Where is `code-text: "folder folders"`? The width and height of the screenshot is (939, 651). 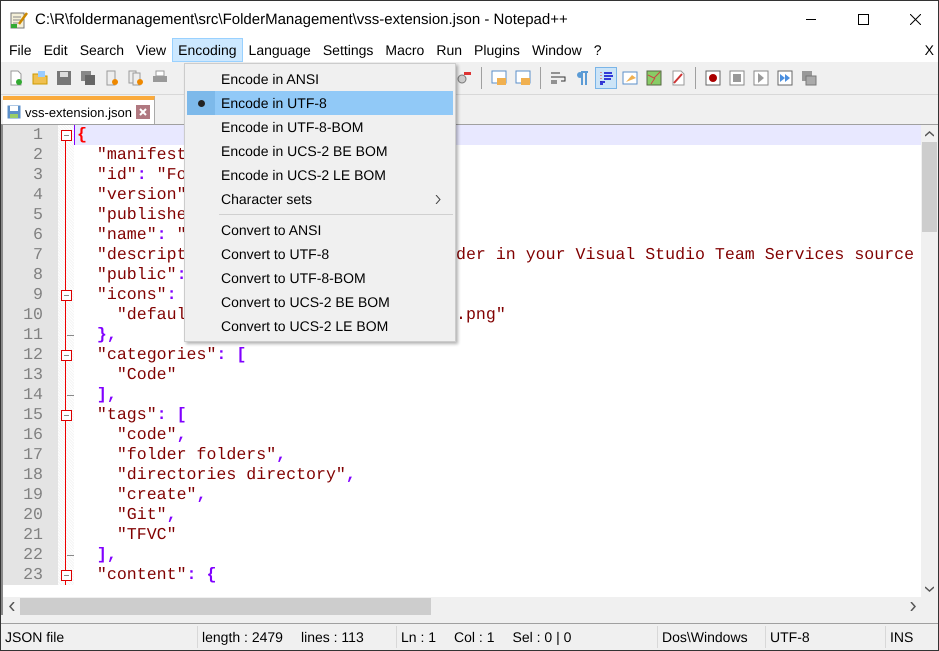 code-text: "folder folders" is located at coordinates (196, 455).